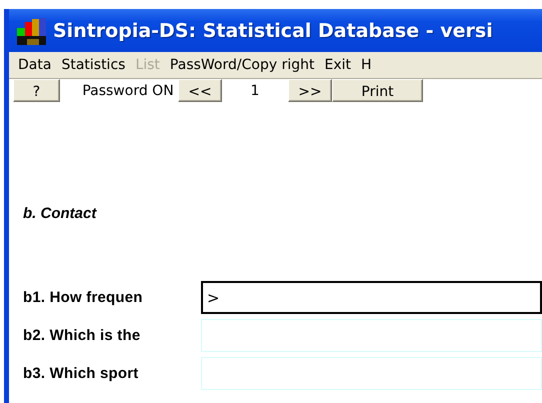 Image resolution: width=542 pixels, height=403 pixels. Describe the element at coordinates (93, 65) in the screenshot. I see `menu-item: Statistics` at that location.